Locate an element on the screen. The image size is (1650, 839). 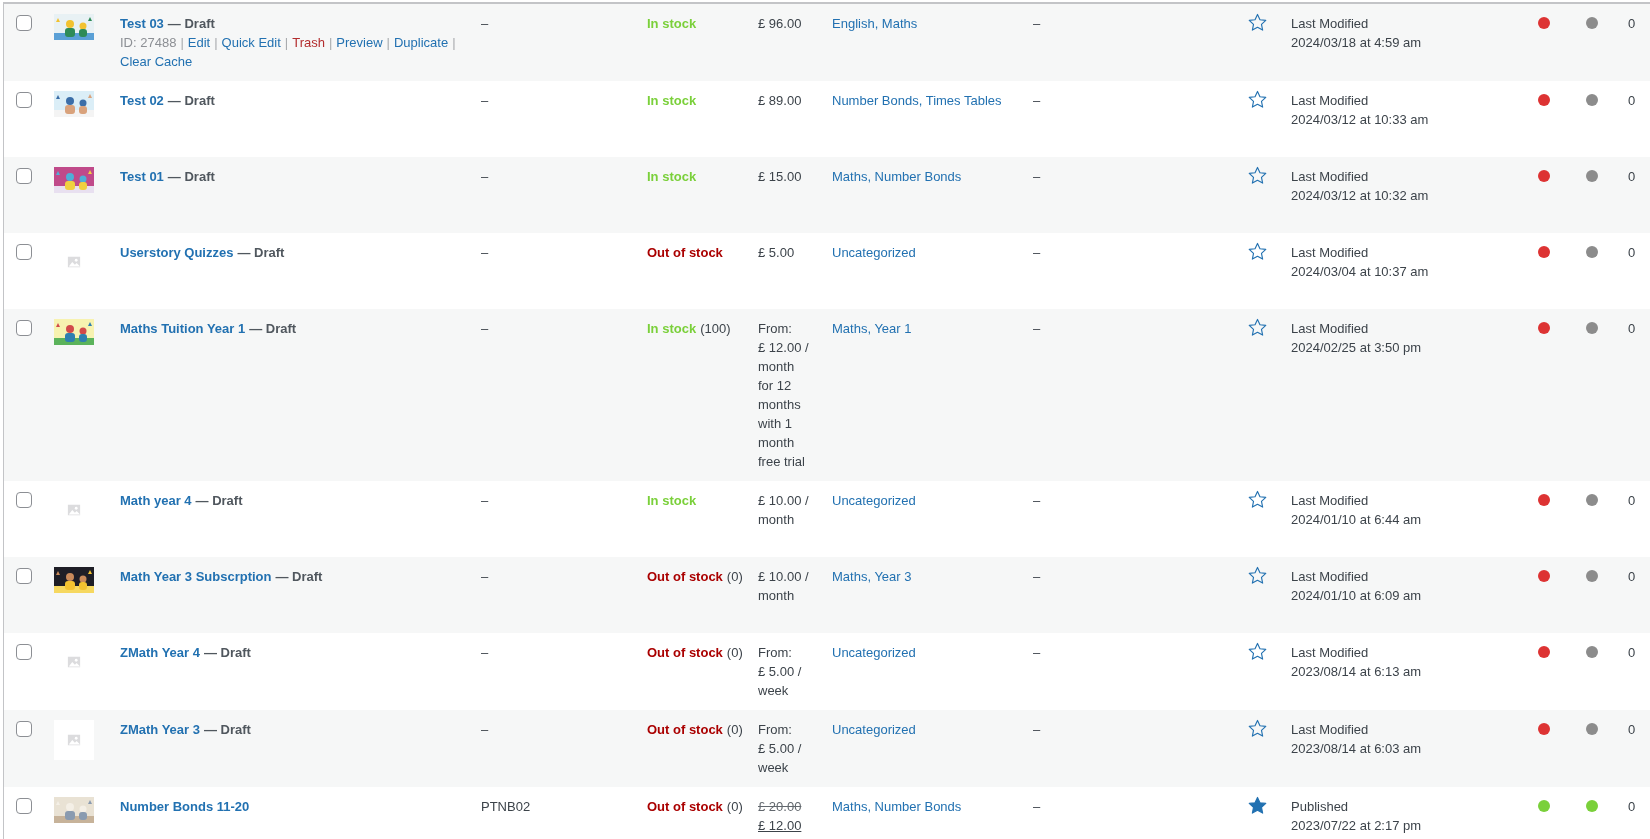
date-text: 2024/01/10 at 6:09 am is located at coordinates (1356, 596).